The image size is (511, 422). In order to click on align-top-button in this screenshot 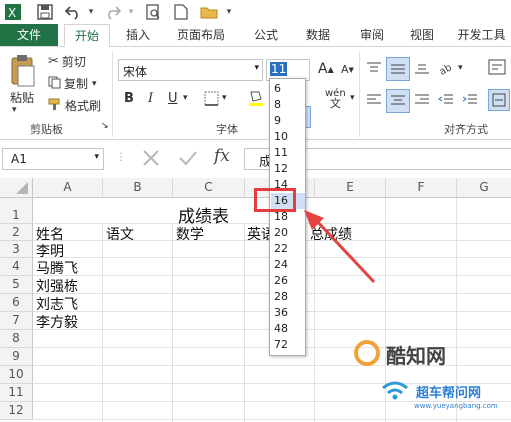, I will do `click(374, 68)`.